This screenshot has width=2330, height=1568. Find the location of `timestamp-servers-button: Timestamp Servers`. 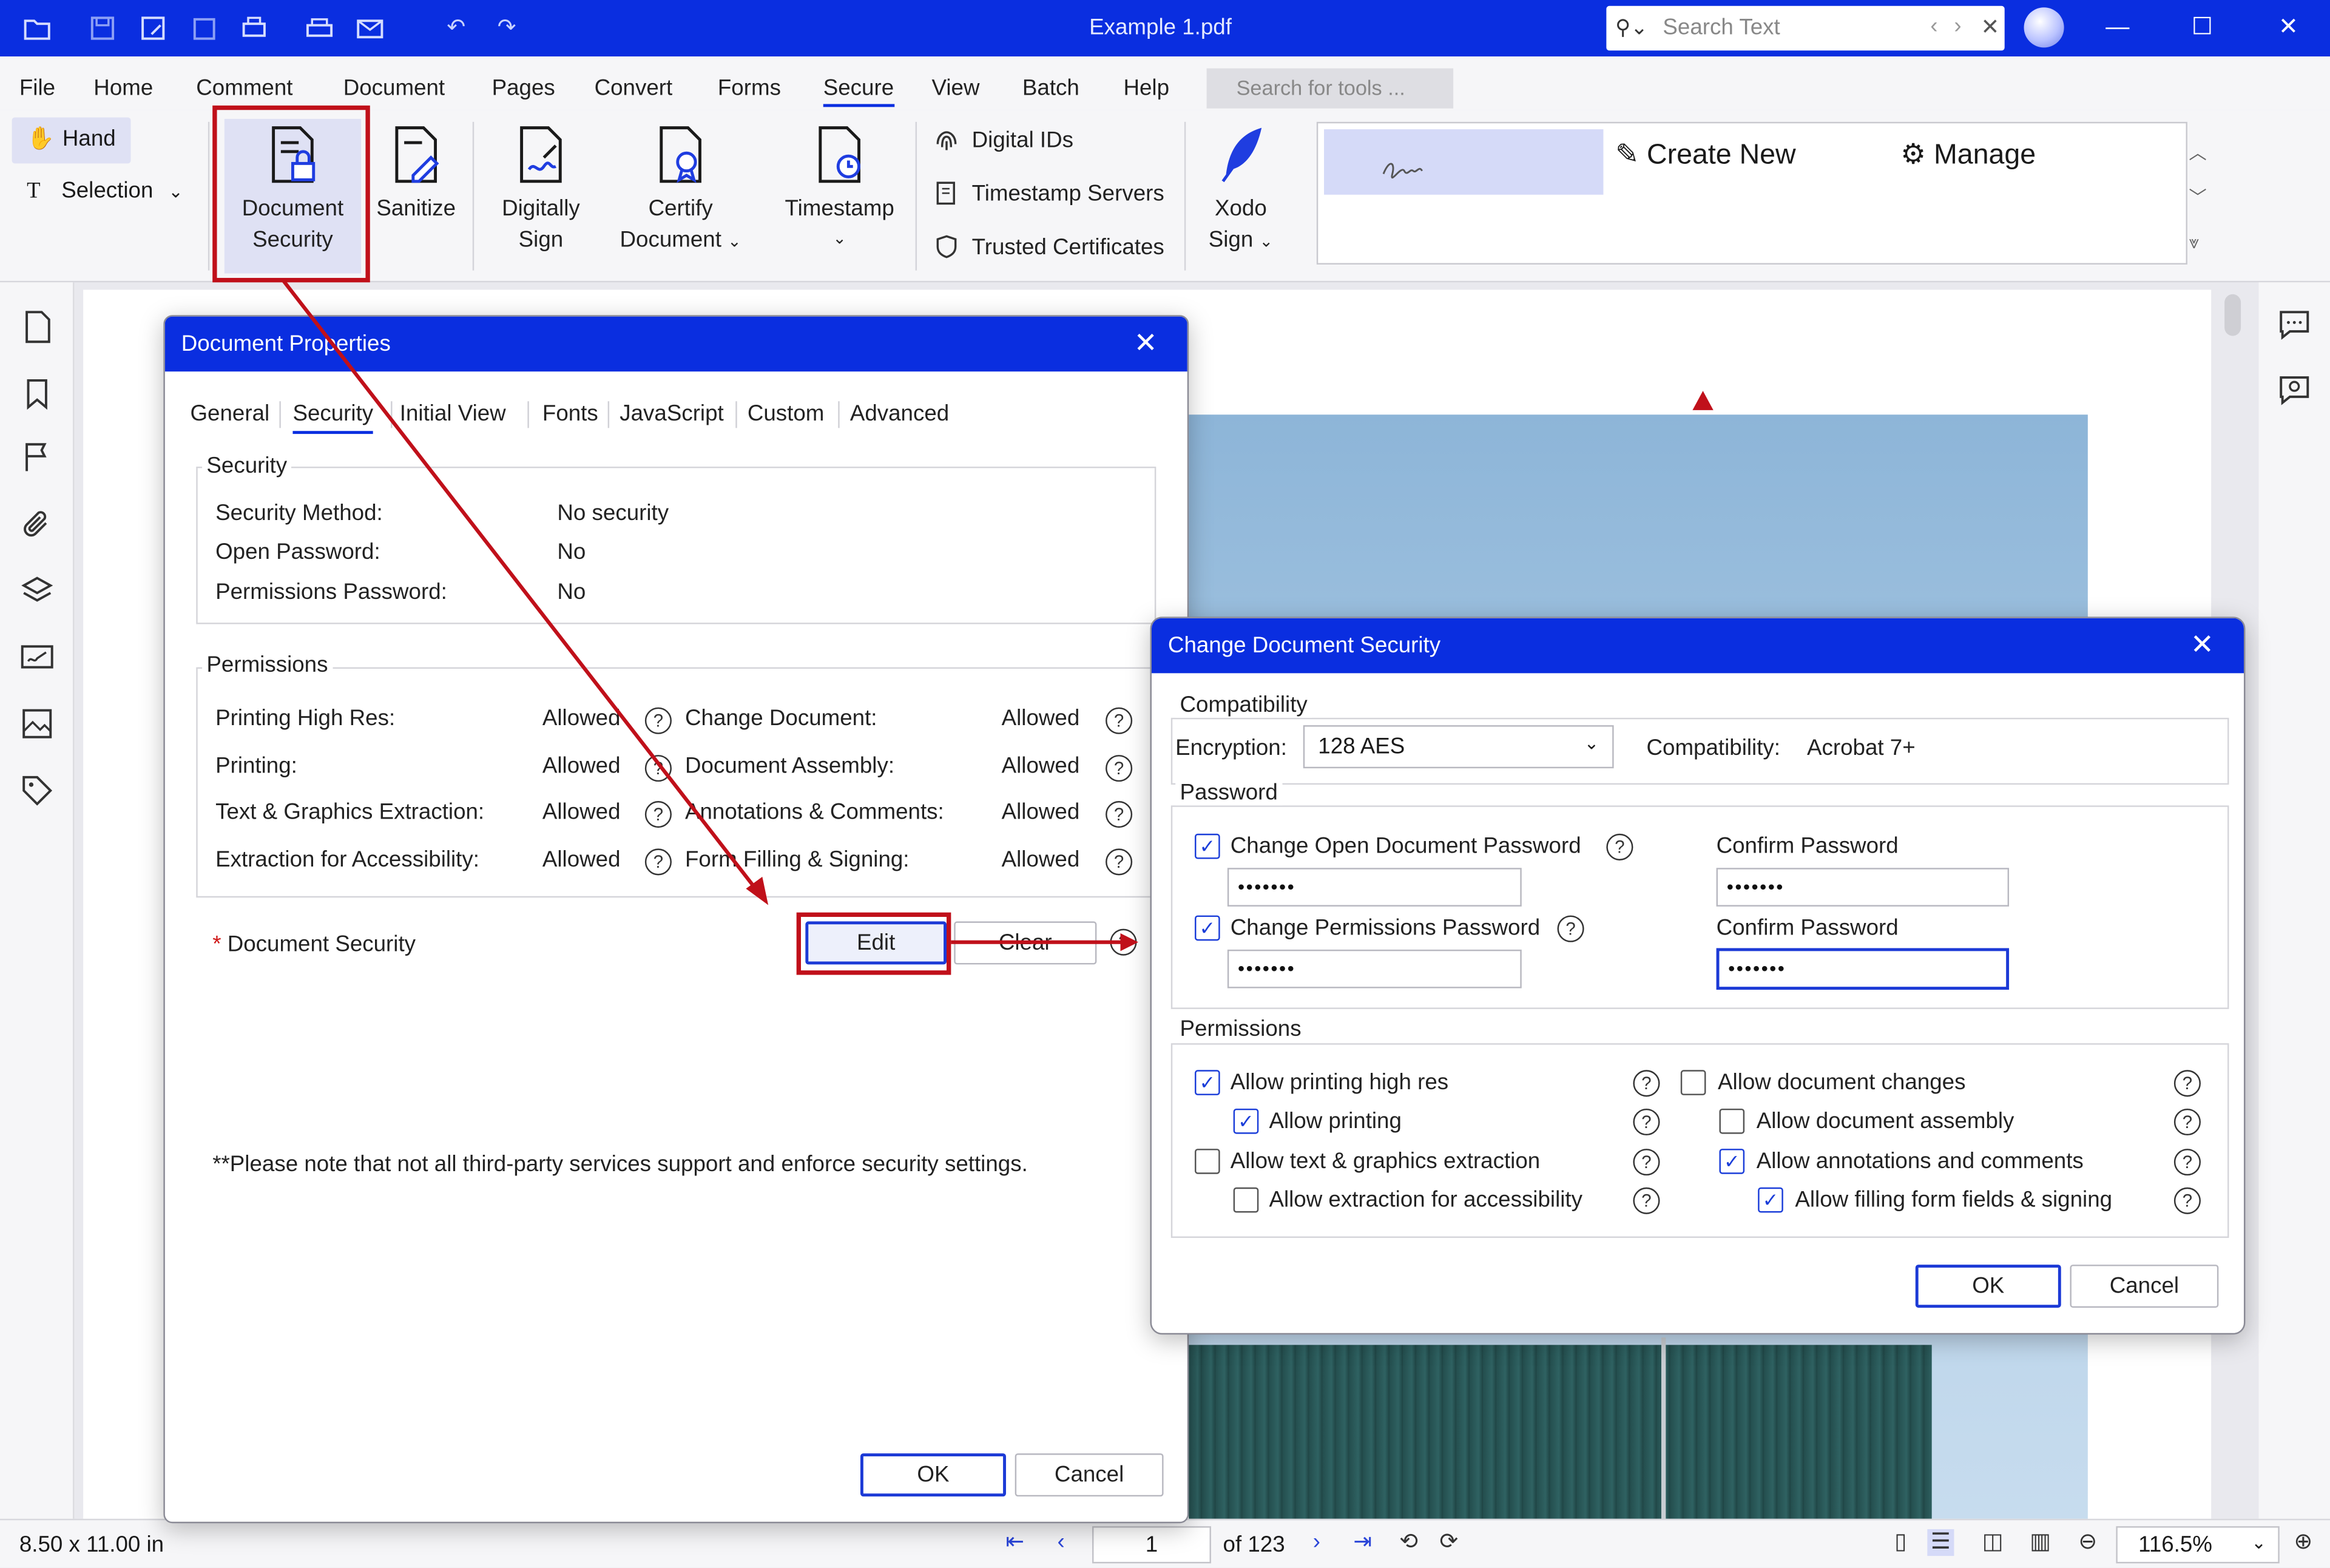

timestamp-servers-button: Timestamp Servers is located at coordinates (1048, 193).